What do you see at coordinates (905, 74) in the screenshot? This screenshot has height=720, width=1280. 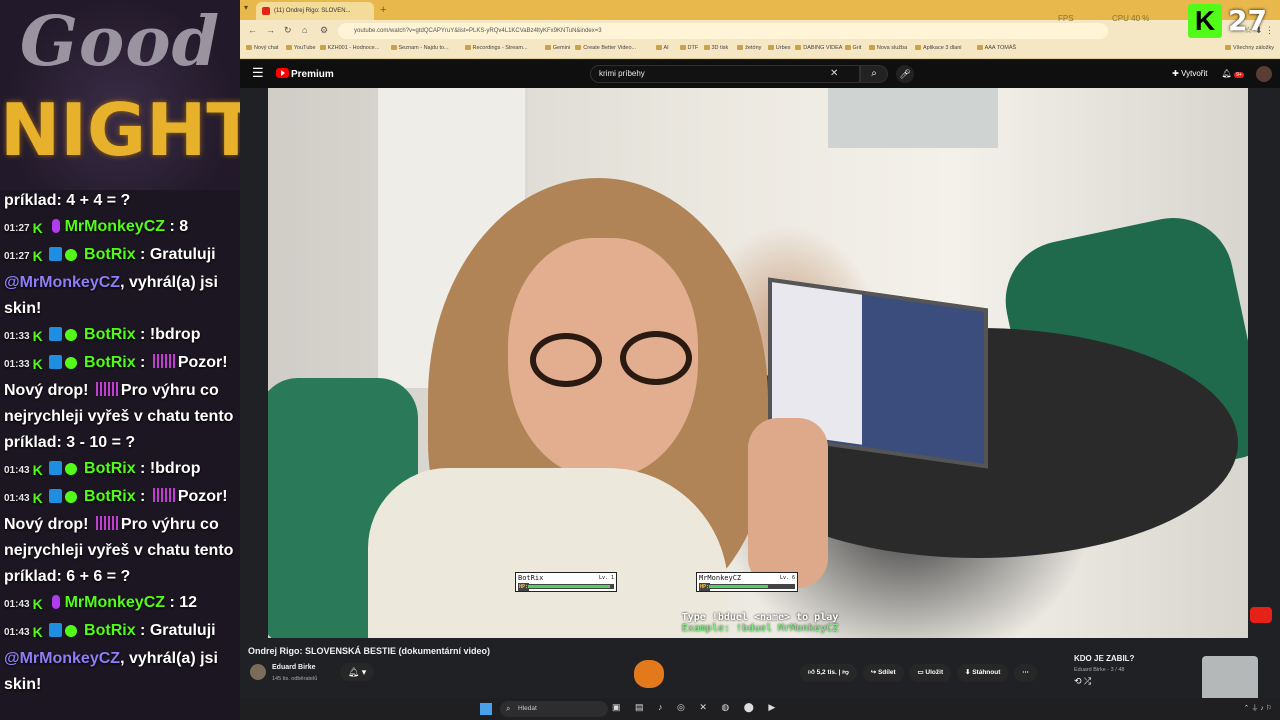 I see `voice-search-icon: 🎤︎` at bounding box center [905, 74].